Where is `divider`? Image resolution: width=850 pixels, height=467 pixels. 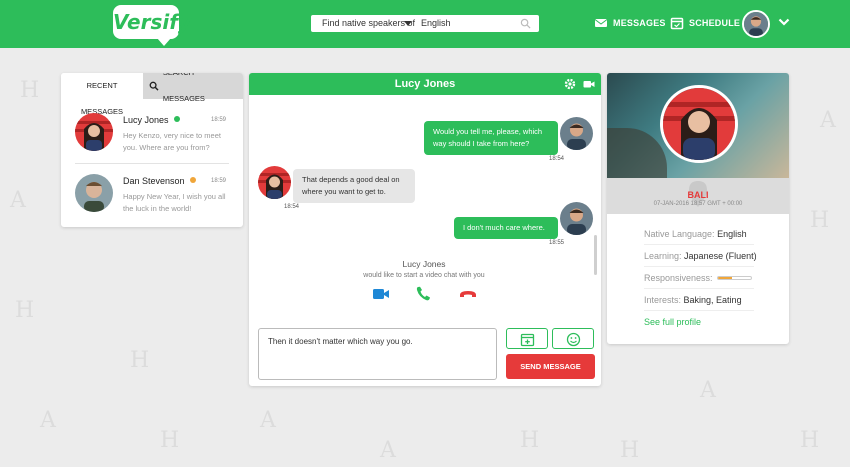 divider is located at coordinates (152, 163).